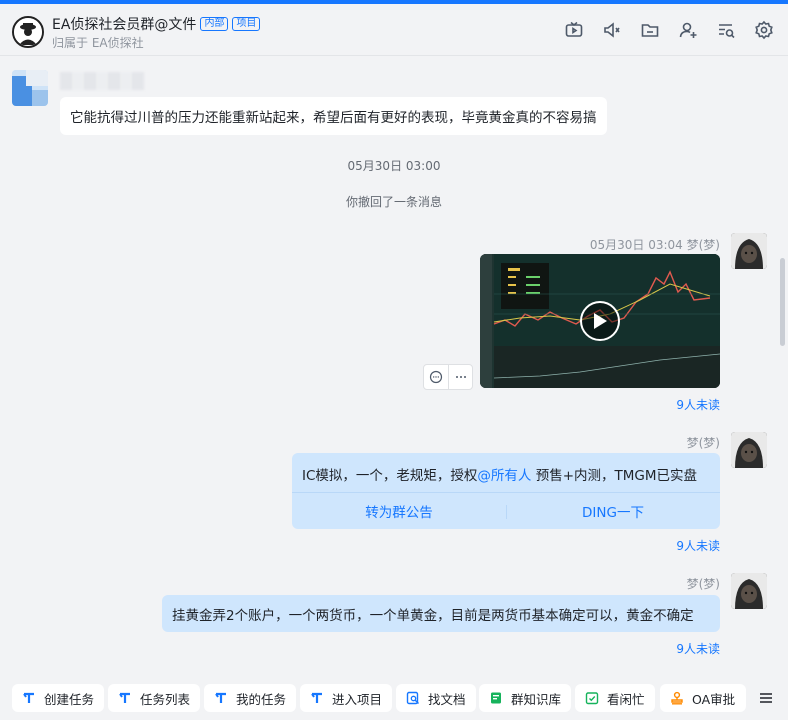 The image size is (788, 720). I want to click on chip-label: 进入项目, so click(357, 699).